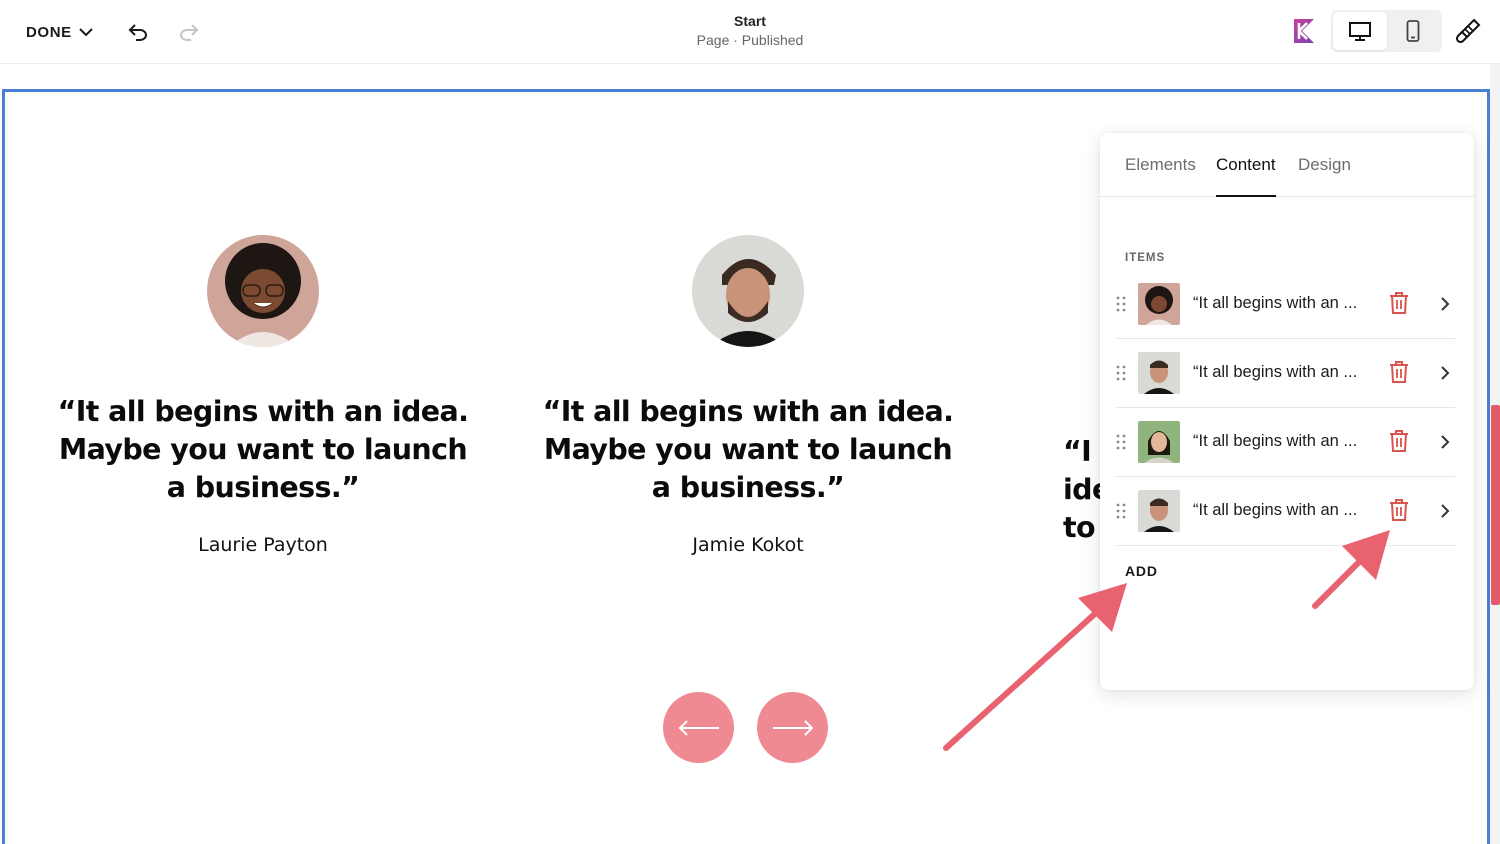 The width and height of the screenshot is (1500, 844). I want to click on add-item-button: ADD, so click(1141, 571).